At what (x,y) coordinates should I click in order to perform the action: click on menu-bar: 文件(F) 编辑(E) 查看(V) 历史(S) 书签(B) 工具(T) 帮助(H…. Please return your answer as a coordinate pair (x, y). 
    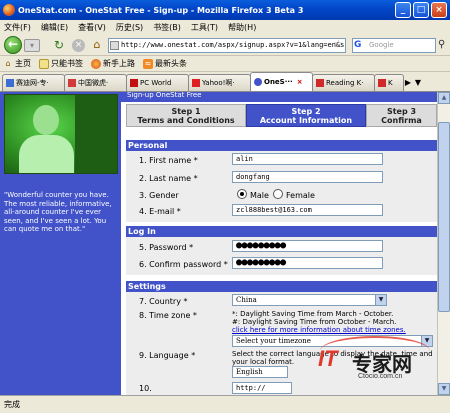
    Looking at the image, I should click on (225, 27).